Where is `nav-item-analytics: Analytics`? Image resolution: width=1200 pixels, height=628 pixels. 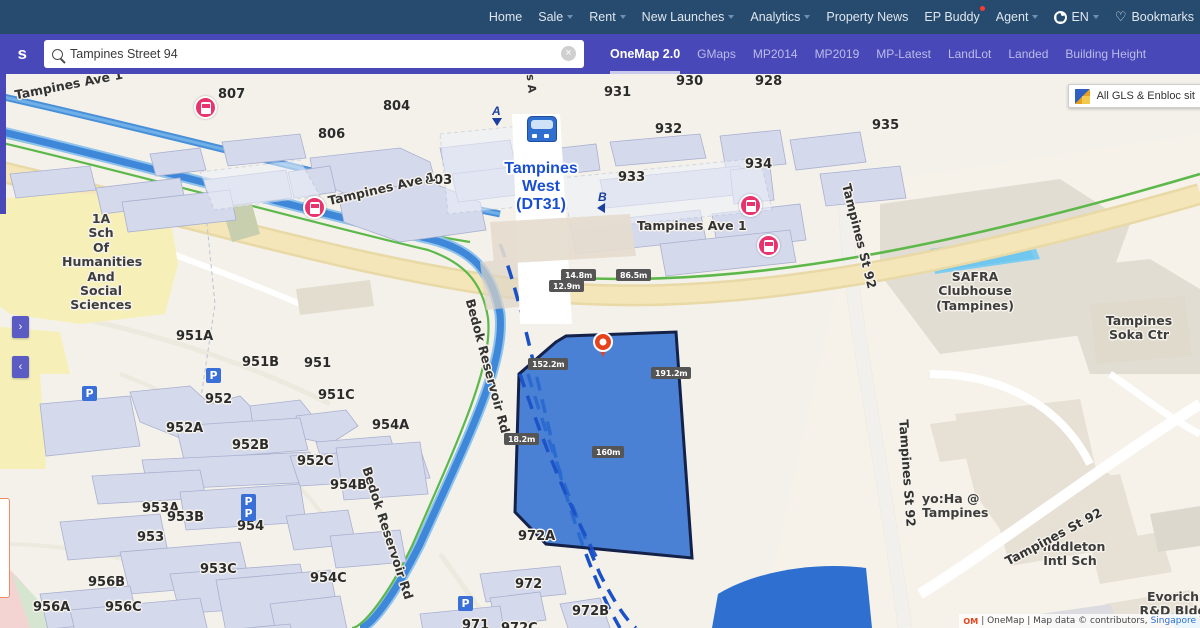 nav-item-analytics: Analytics is located at coordinates (780, 17).